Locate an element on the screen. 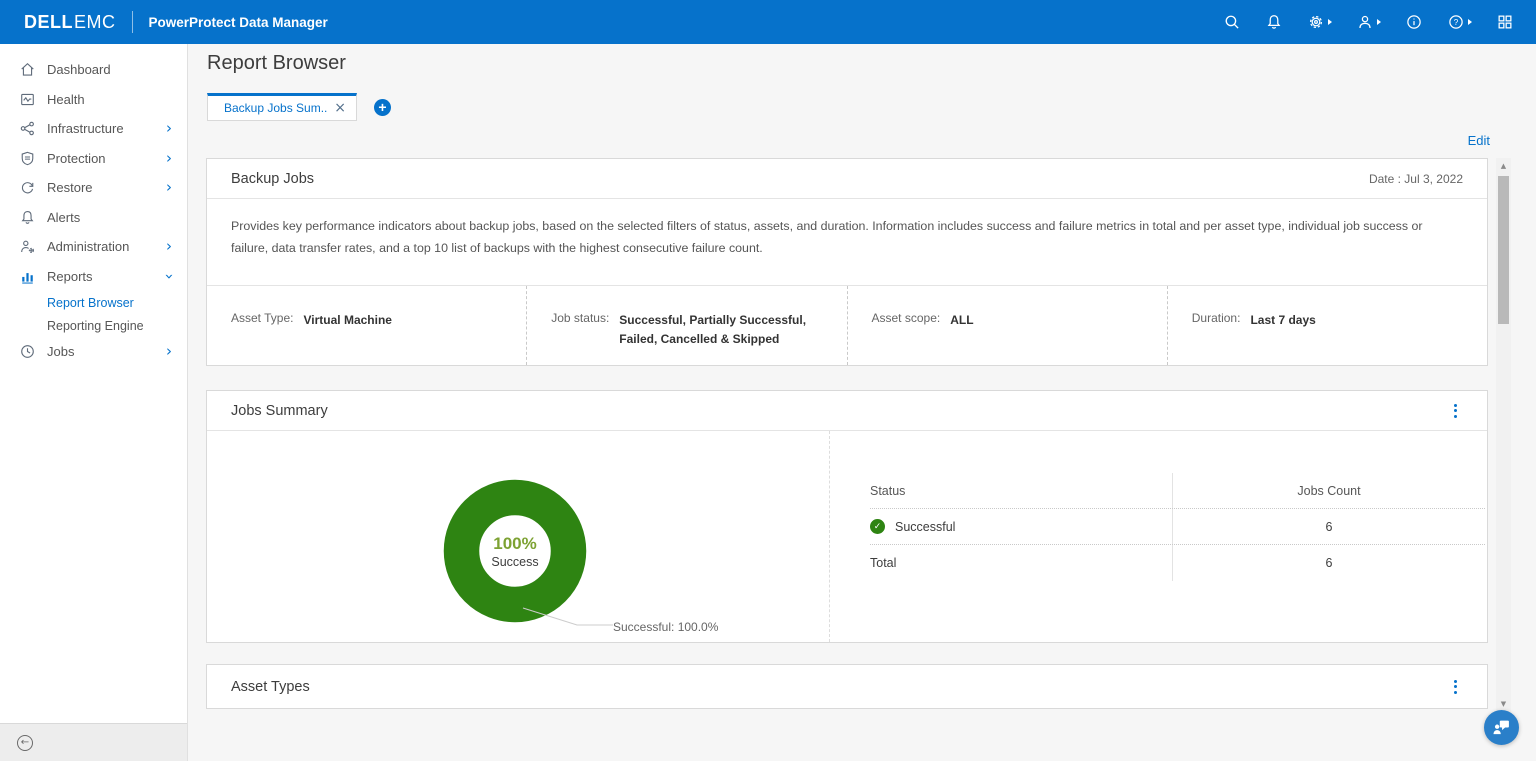 The image size is (1536, 761). column-header-jobs-count: Jobs Count is located at coordinates (1328, 490).